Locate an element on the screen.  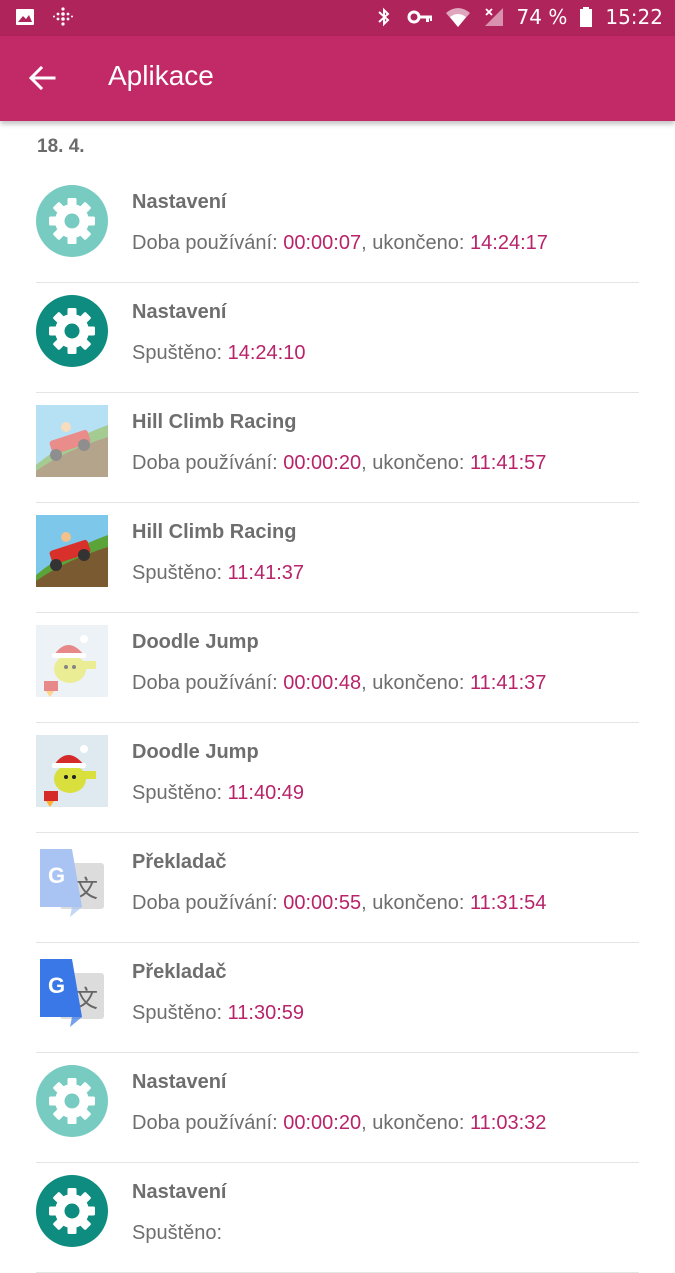
list-item: Hill Climb Racing Spuštěno: 11:41:37 is located at coordinates (337, 558).